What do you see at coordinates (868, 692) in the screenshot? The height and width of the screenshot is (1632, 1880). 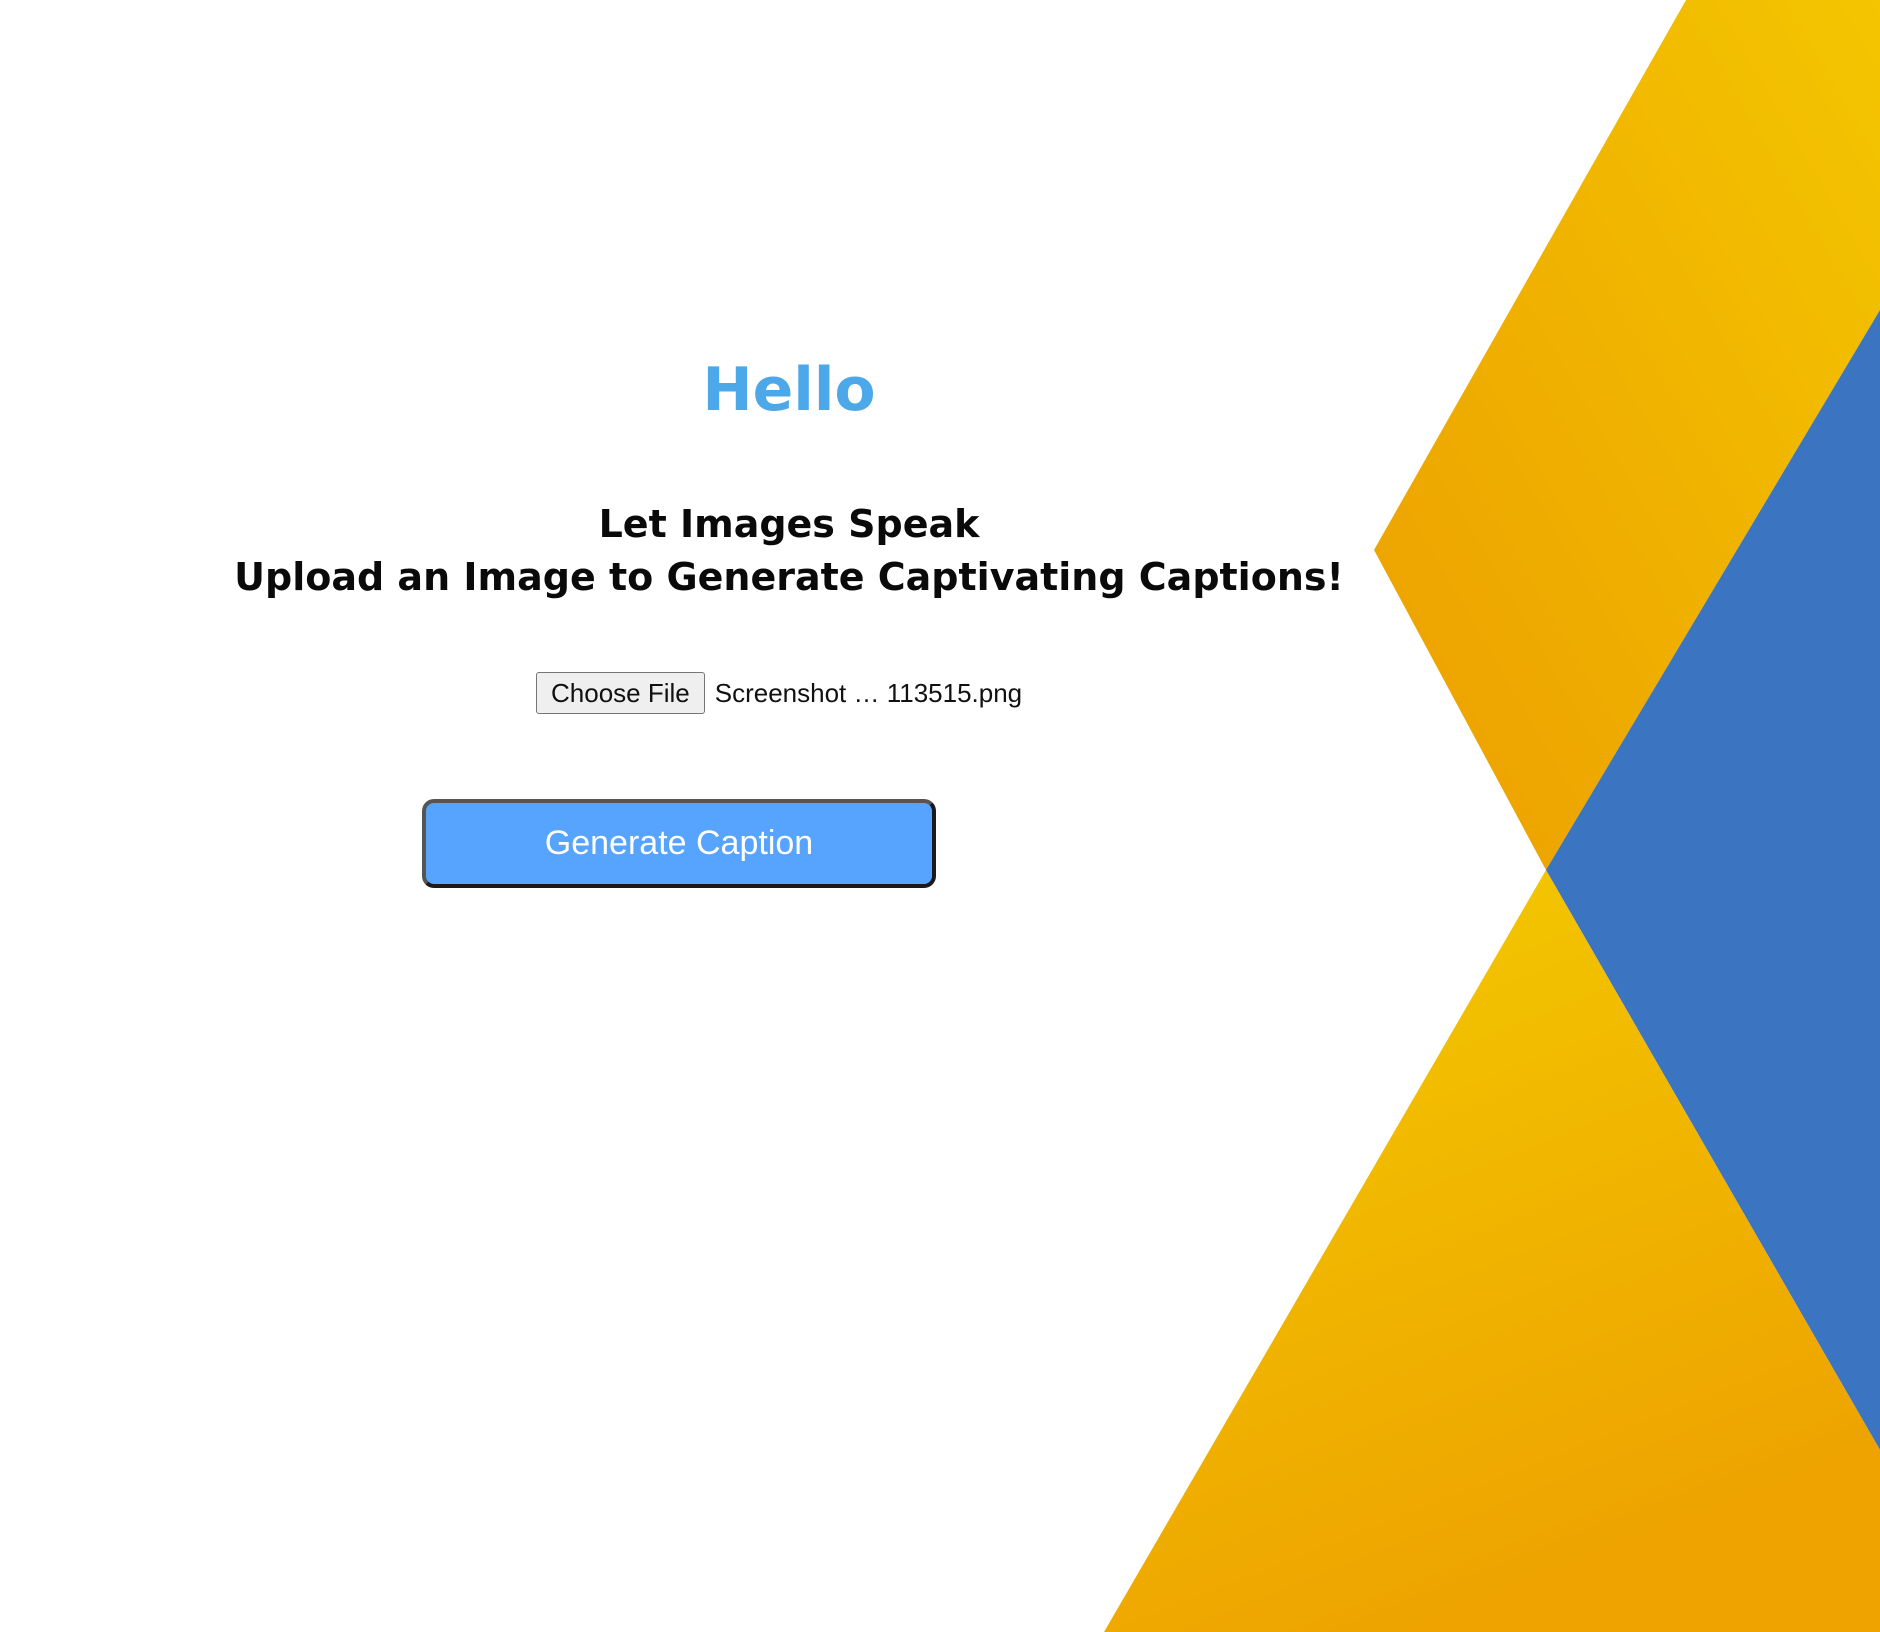 I see `selected-file-name: Screenshot … 113515.png` at bounding box center [868, 692].